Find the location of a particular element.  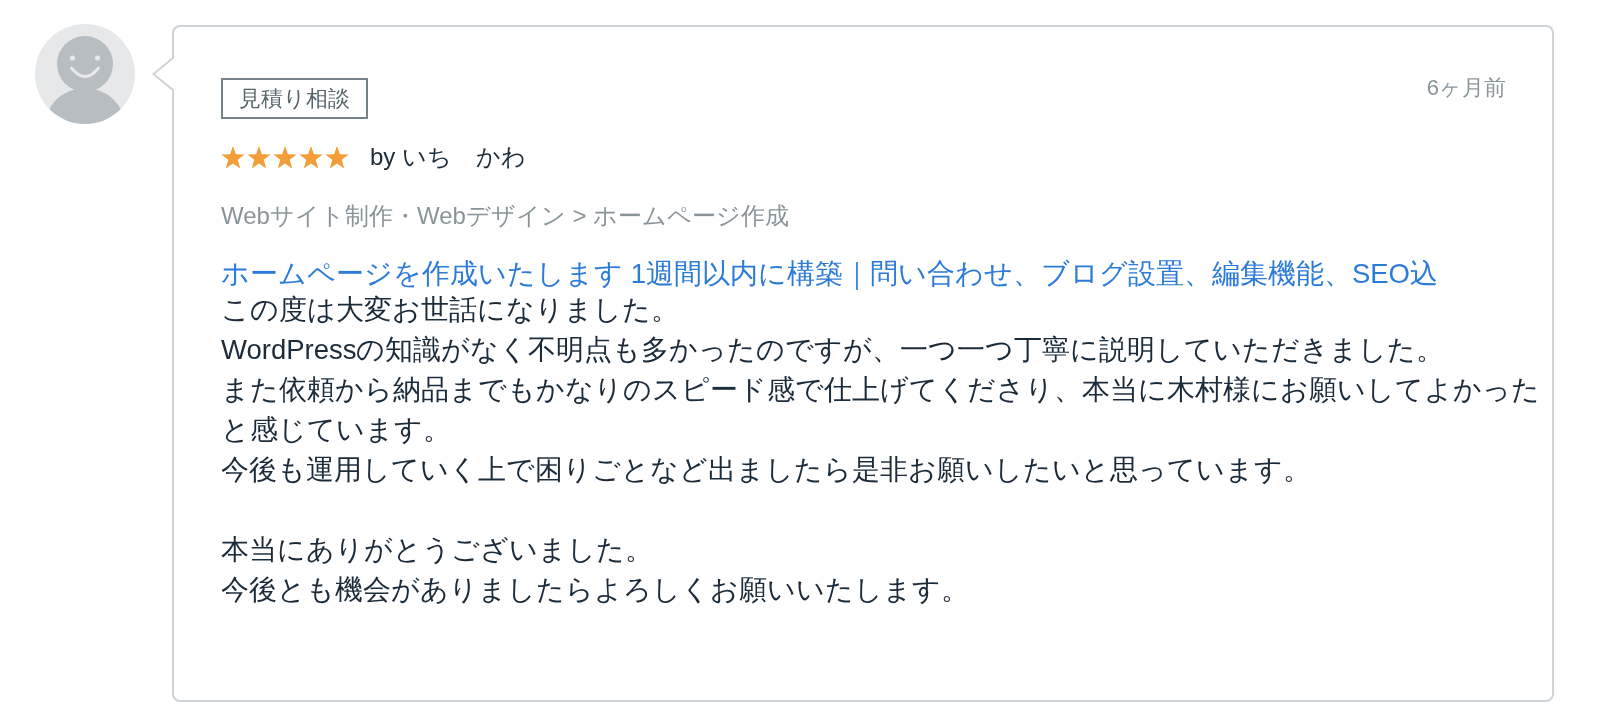

review-sentence: この度は大変お世話になりました。 is located at coordinates (450, 310).